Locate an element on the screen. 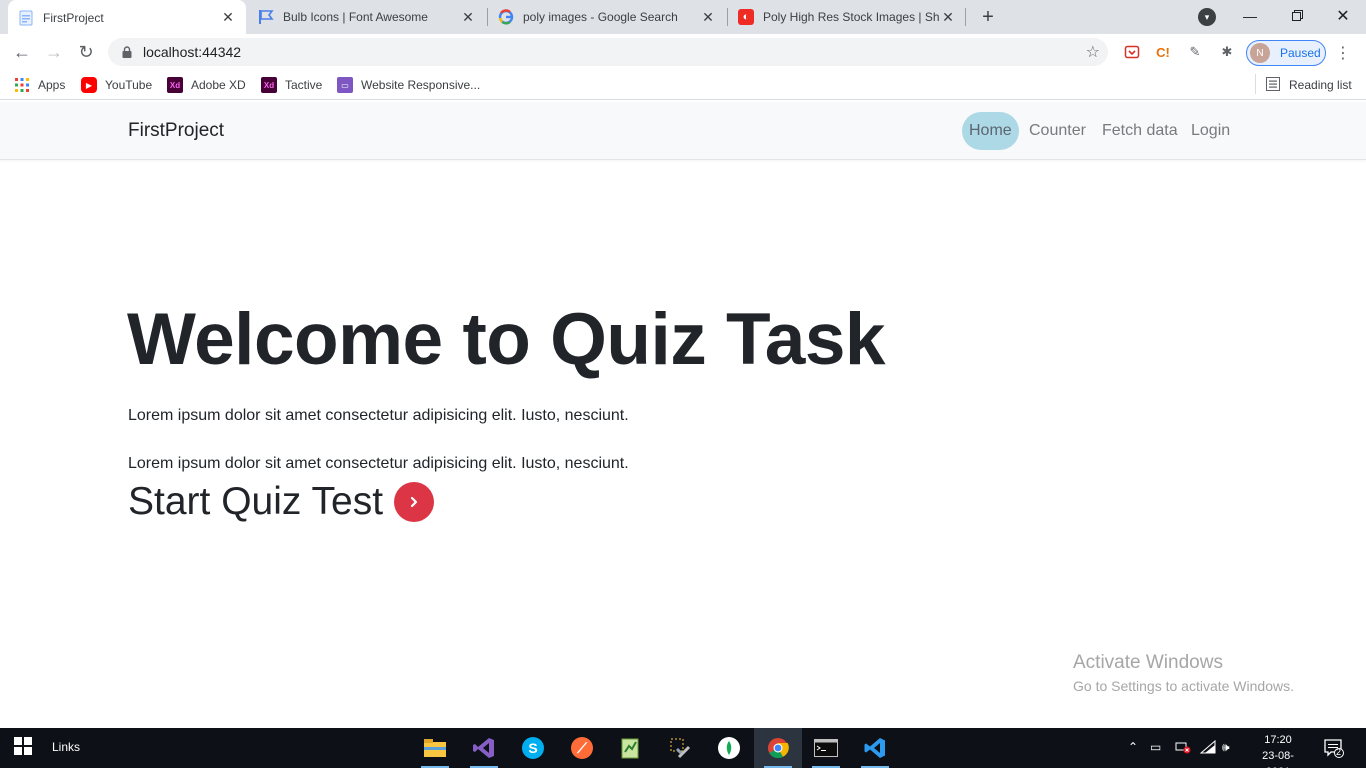 The height and width of the screenshot is (768, 1366). new-tab-button: + is located at coordinates (988, 17).